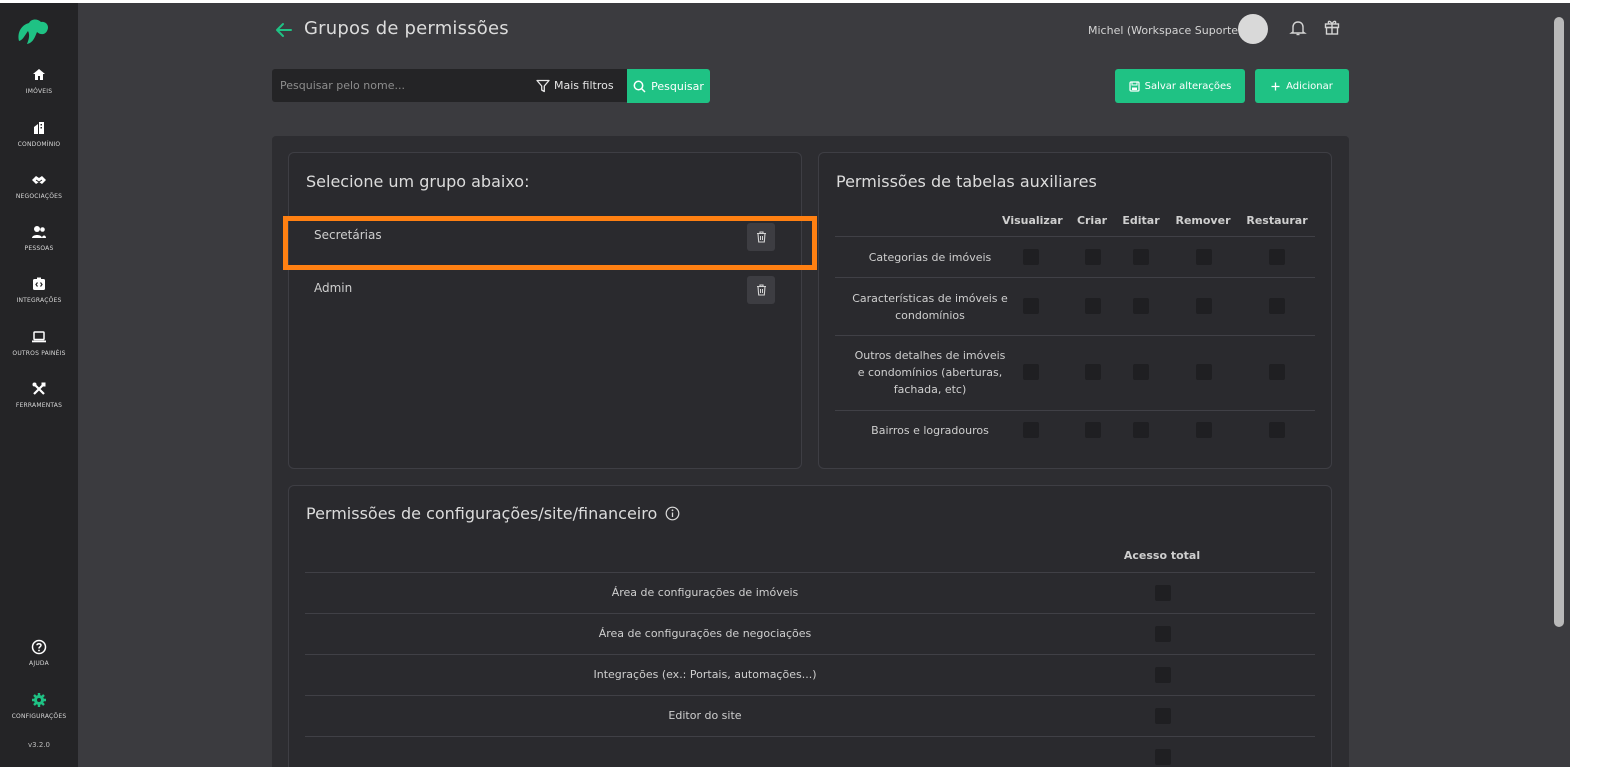 The width and height of the screenshot is (1600, 767). I want to click on sidebar-item-condominio: Condomínio, so click(39, 134).